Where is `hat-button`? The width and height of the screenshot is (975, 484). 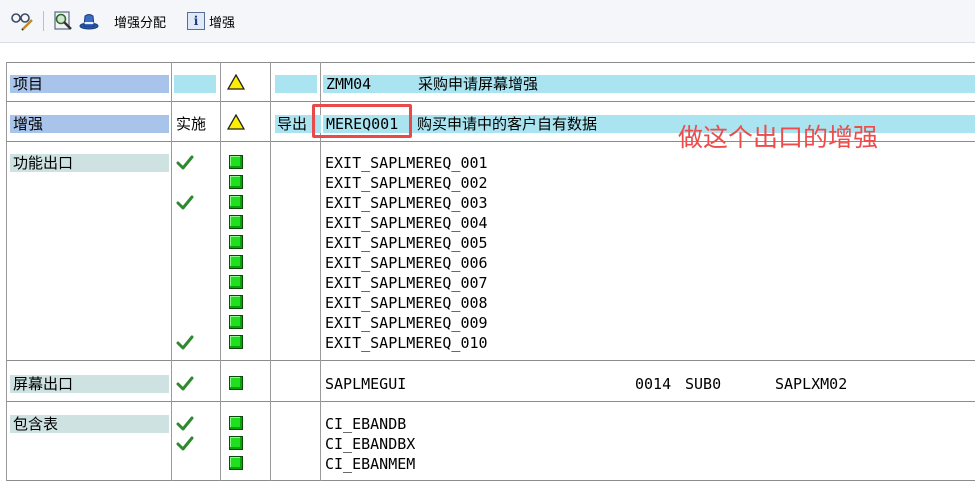 hat-button is located at coordinates (89, 21).